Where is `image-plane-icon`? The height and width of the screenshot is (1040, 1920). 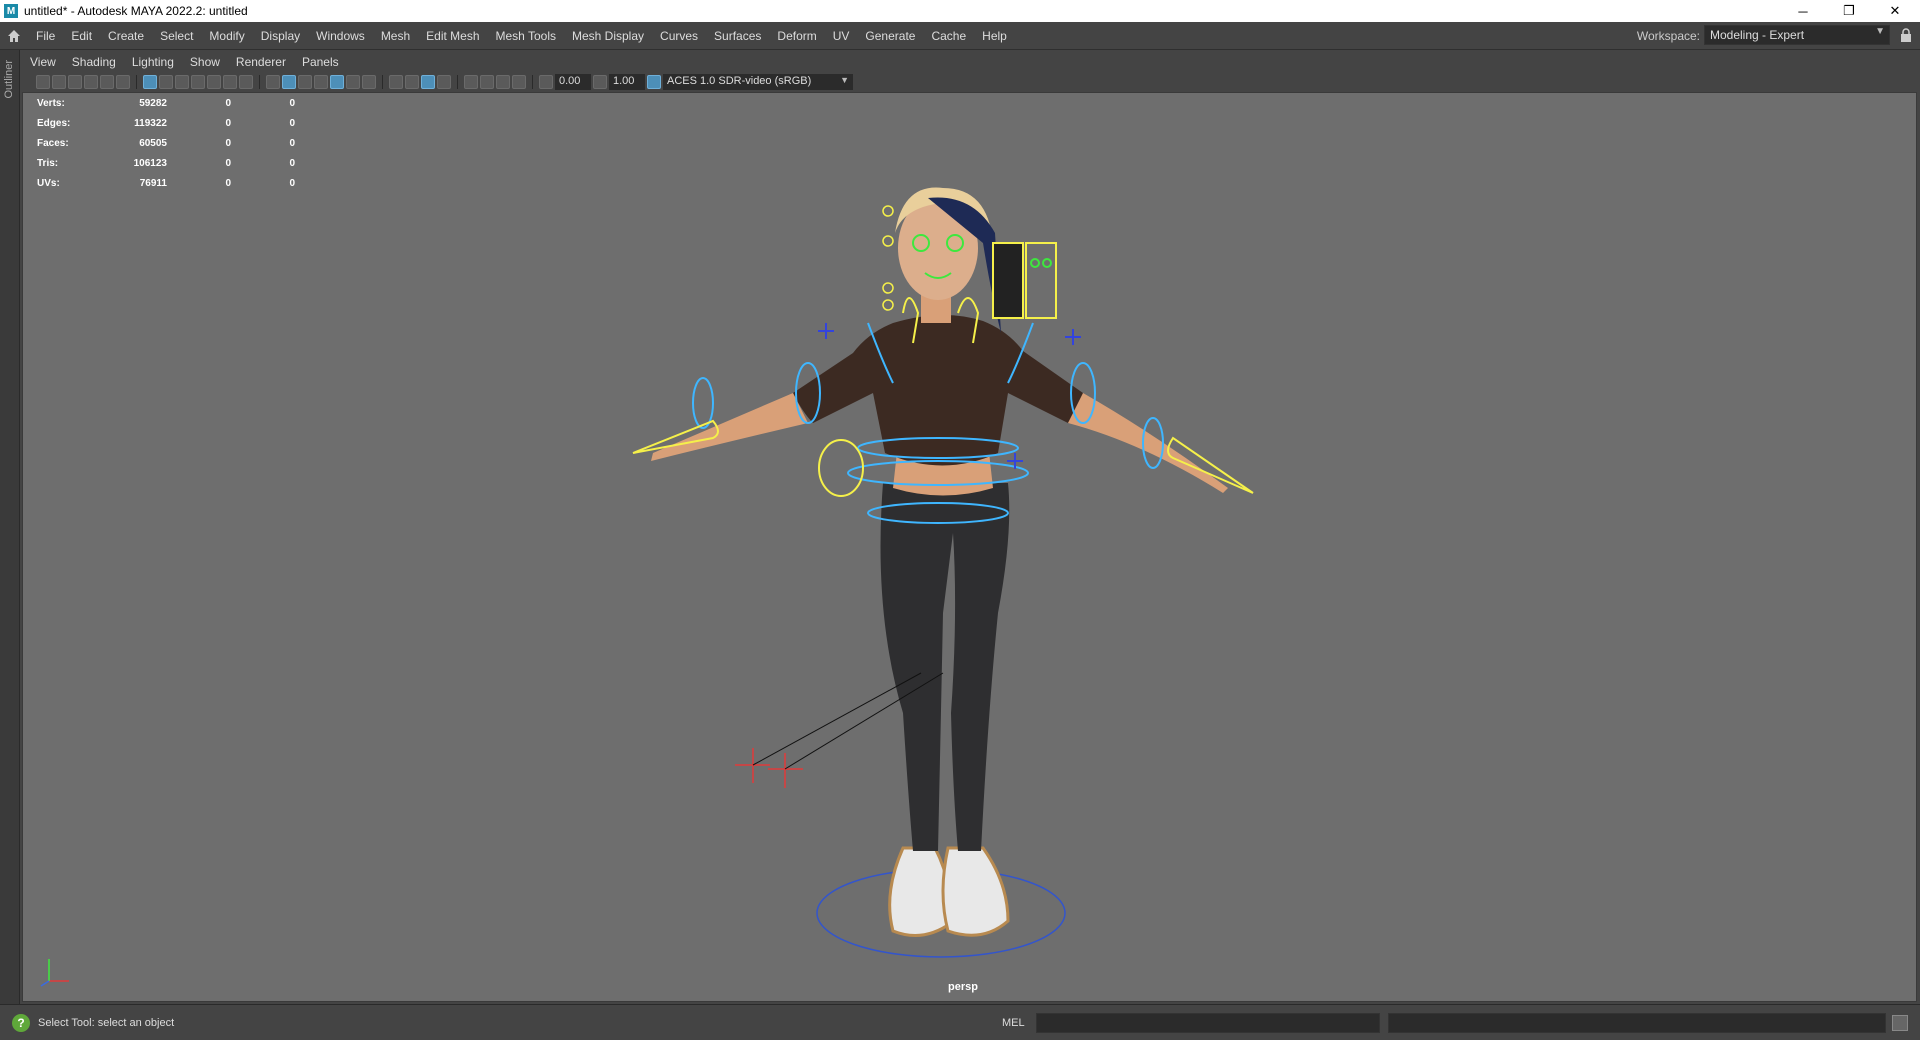 image-plane-icon is located at coordinates (91, 82).